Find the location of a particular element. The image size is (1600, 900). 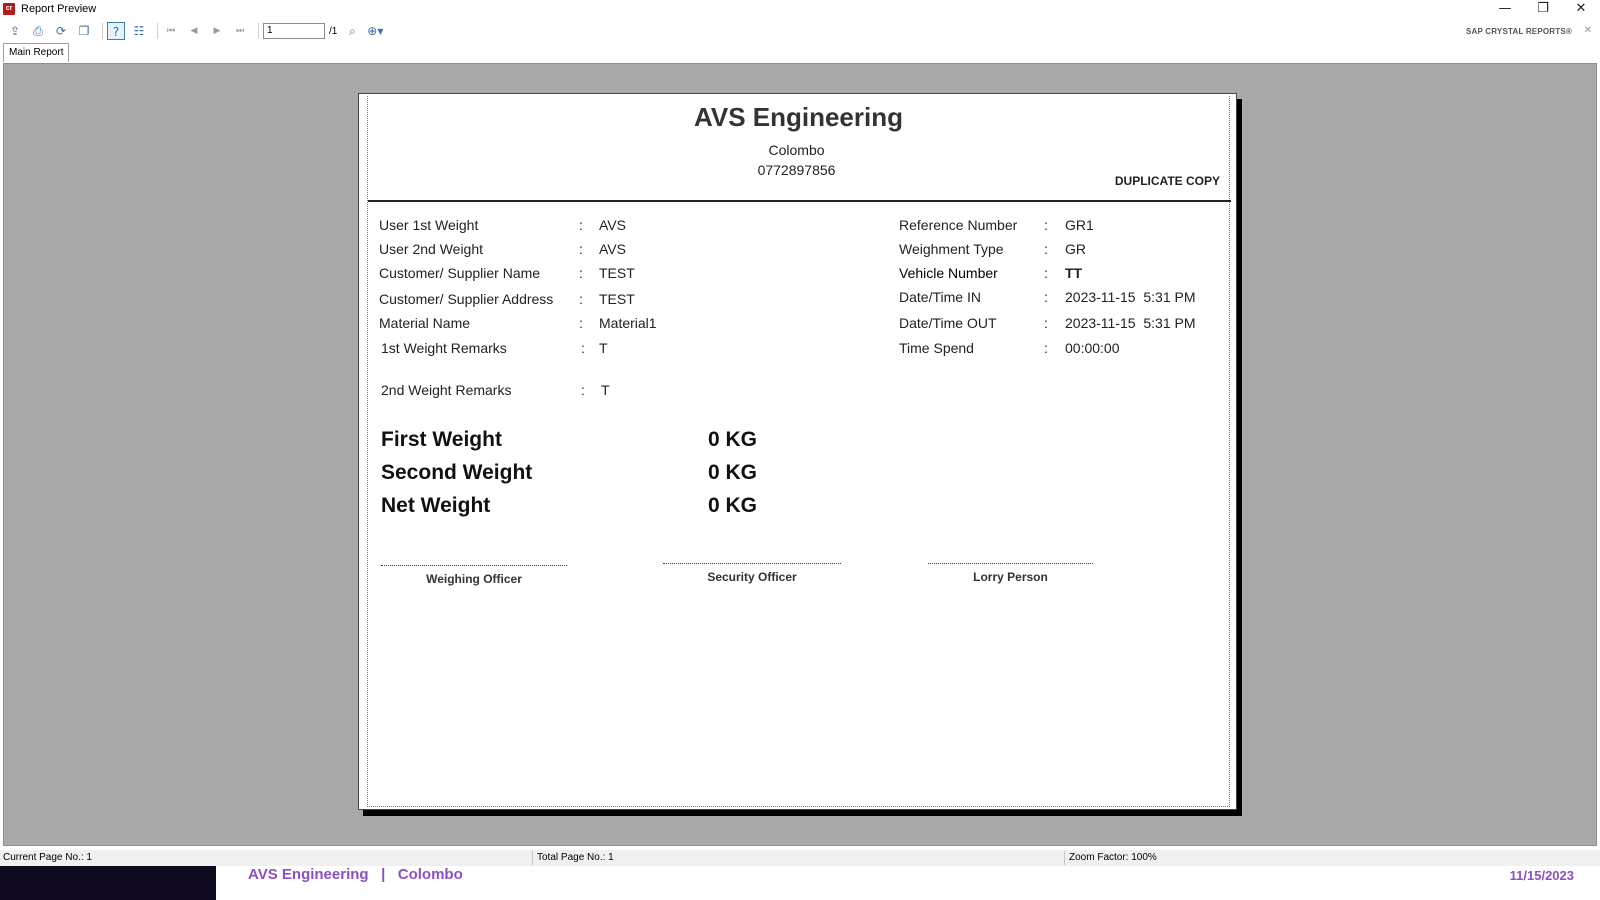

current-page-status: Current Page No.: 1 is located at coordinates (47, 857).